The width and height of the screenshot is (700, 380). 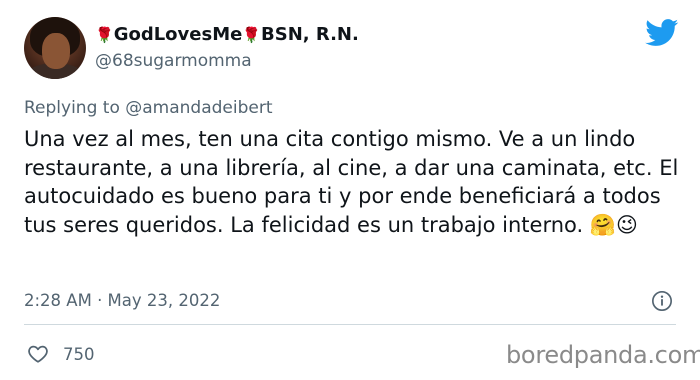 I want to click on display-name-part1: GodLovesMe, so click(x=178, y=34).